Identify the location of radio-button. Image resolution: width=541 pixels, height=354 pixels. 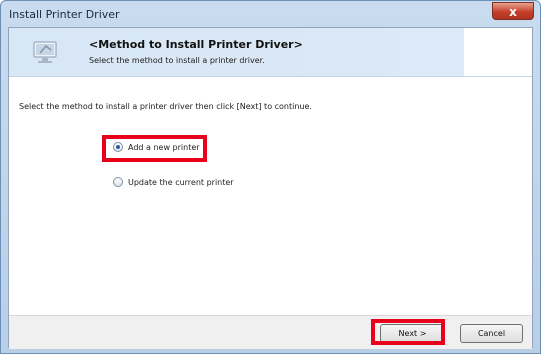
(118, 182).